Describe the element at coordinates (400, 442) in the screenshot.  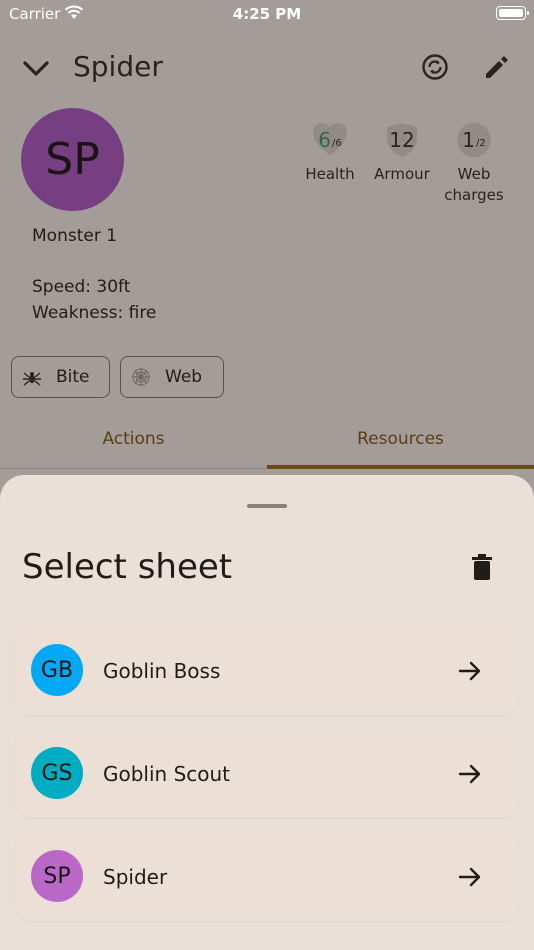
I see `tab-resources: Resources` at that location.